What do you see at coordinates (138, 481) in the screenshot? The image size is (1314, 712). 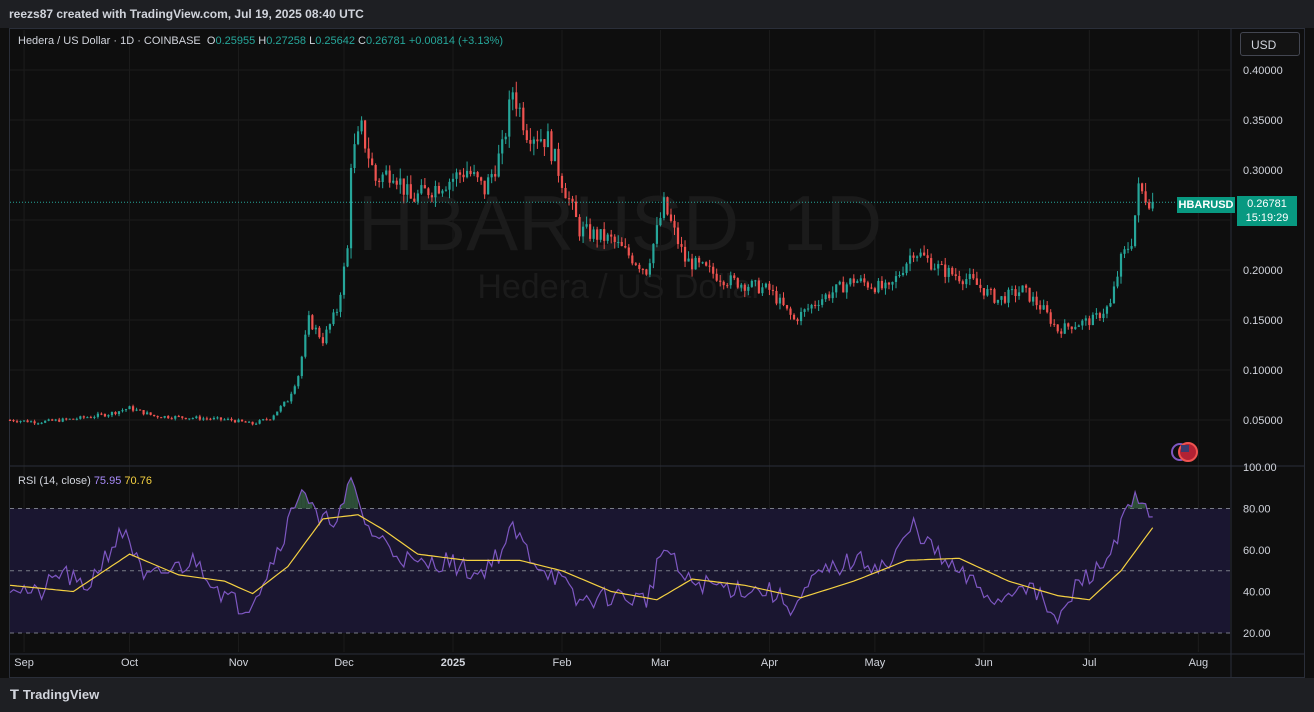 I see `rsi-ma-value: 70.76` at bounding box center [138, 481].